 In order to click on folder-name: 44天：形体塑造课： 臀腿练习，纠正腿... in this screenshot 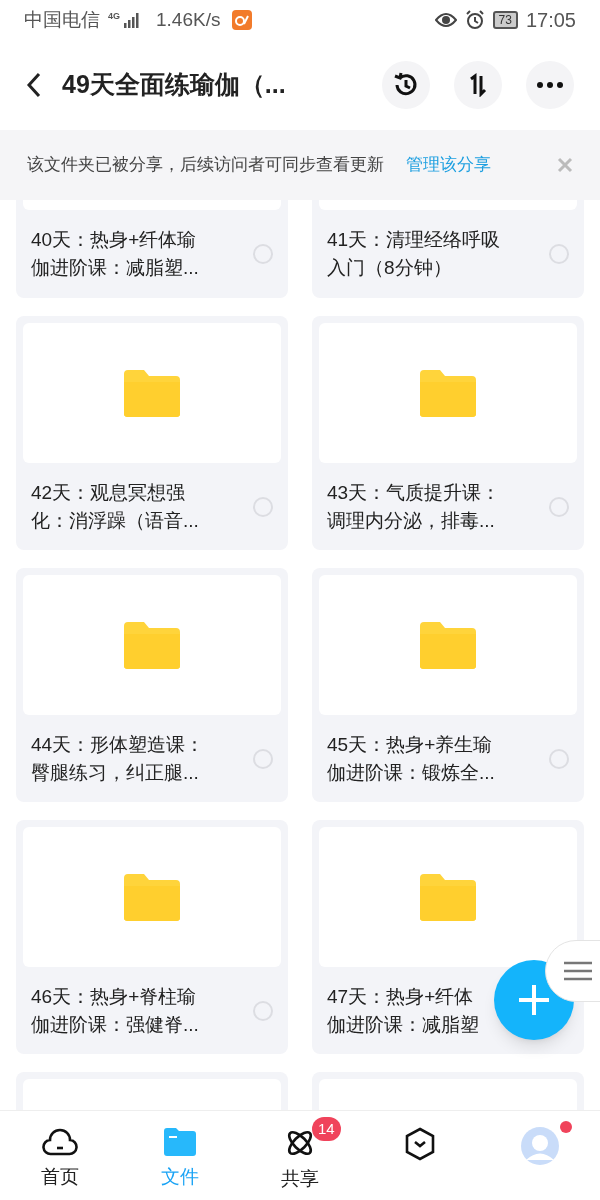, I will do `click(118, 759)`.